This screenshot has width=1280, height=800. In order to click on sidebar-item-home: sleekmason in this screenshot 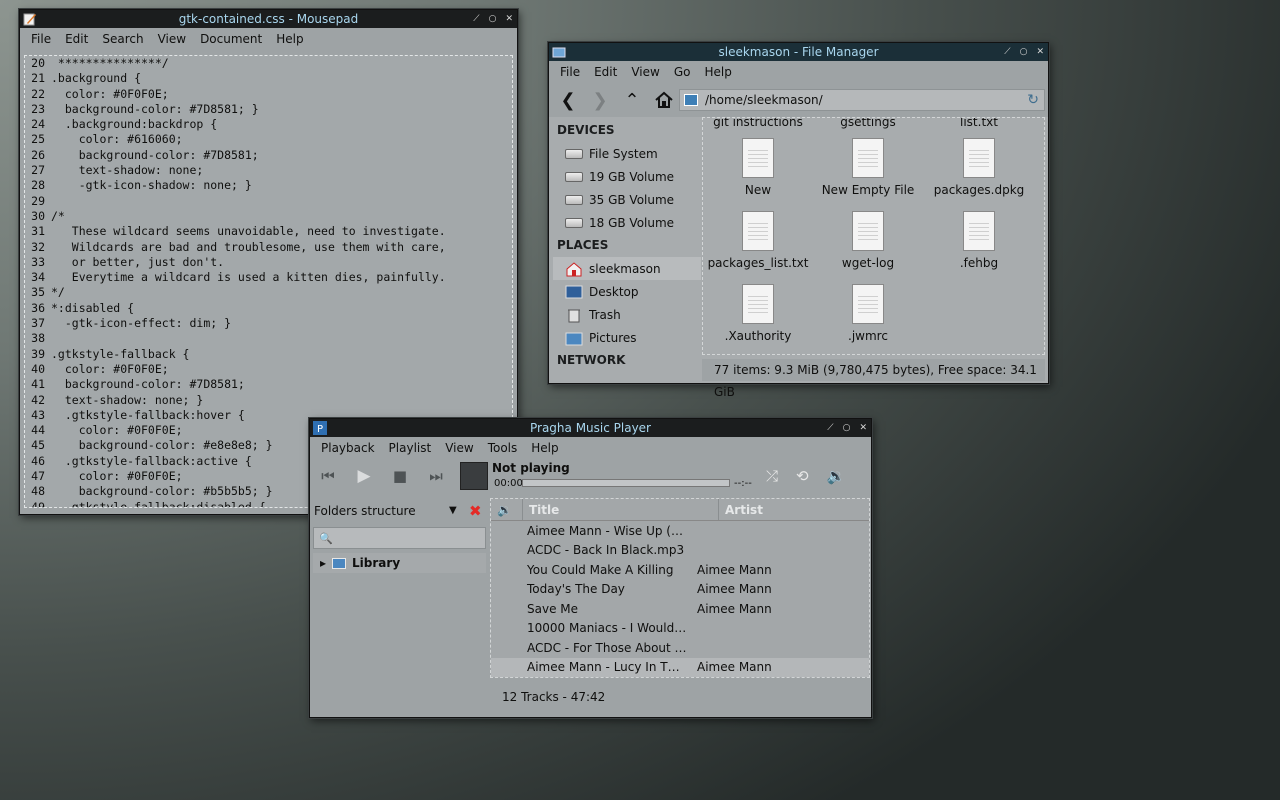, I will do `click(627, 268)`.